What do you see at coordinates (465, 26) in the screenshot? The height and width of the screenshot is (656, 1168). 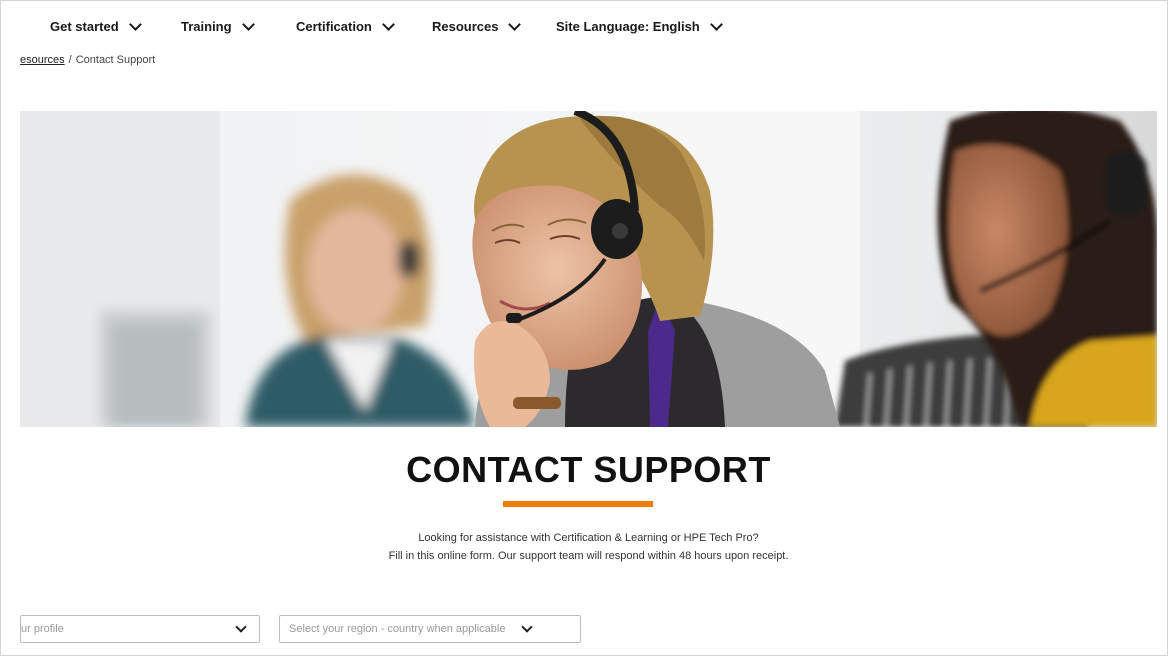 I see `nav-resources-label: Resources` at bounding box center [465, 26].